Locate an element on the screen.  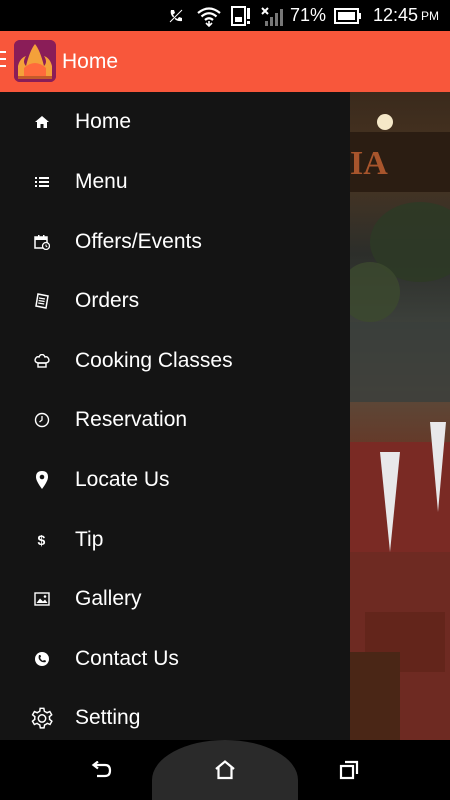
app-logo is located at coordinates (35, 61).